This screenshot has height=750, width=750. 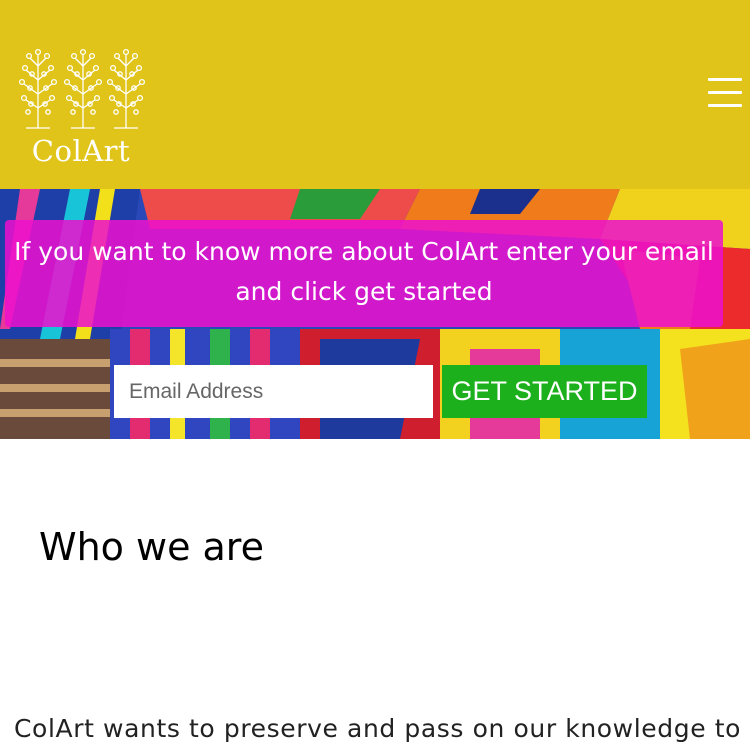 I want to click on logo-text: ColArt, so click(x=81, y=151).